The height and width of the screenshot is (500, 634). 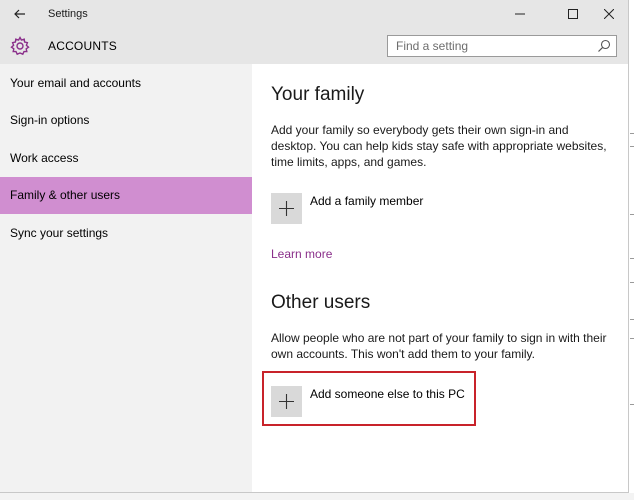 I want to click on search-box, so click(x=502, y=46).